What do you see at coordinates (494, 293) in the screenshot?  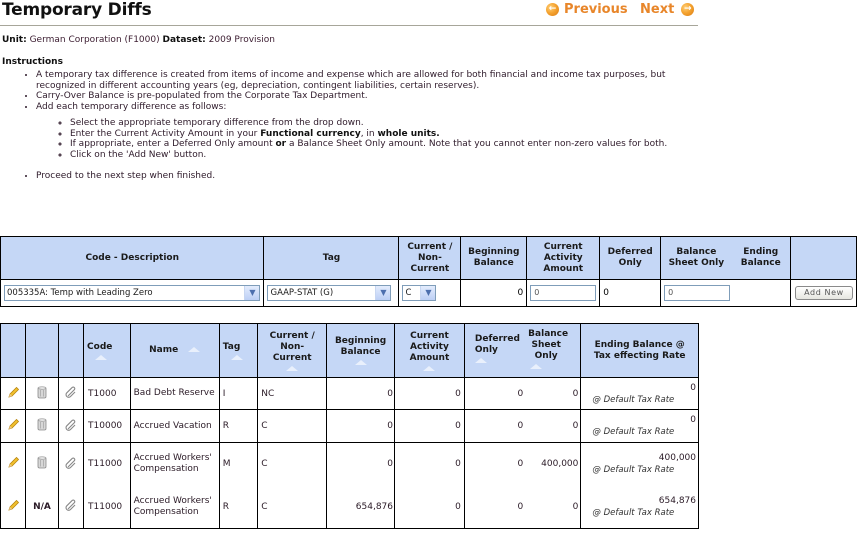 I see `beginning-balance-value: 0` at bounding box center [494, 293].